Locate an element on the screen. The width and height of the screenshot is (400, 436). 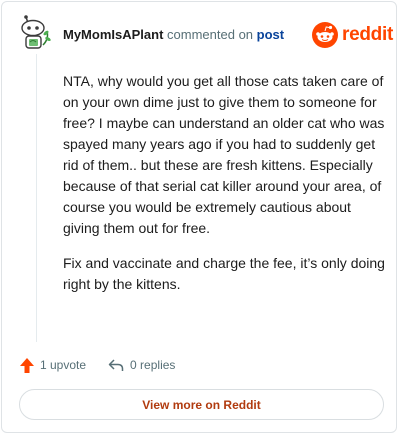
reddit-logo: reddit is located at coordinates (352, 35).